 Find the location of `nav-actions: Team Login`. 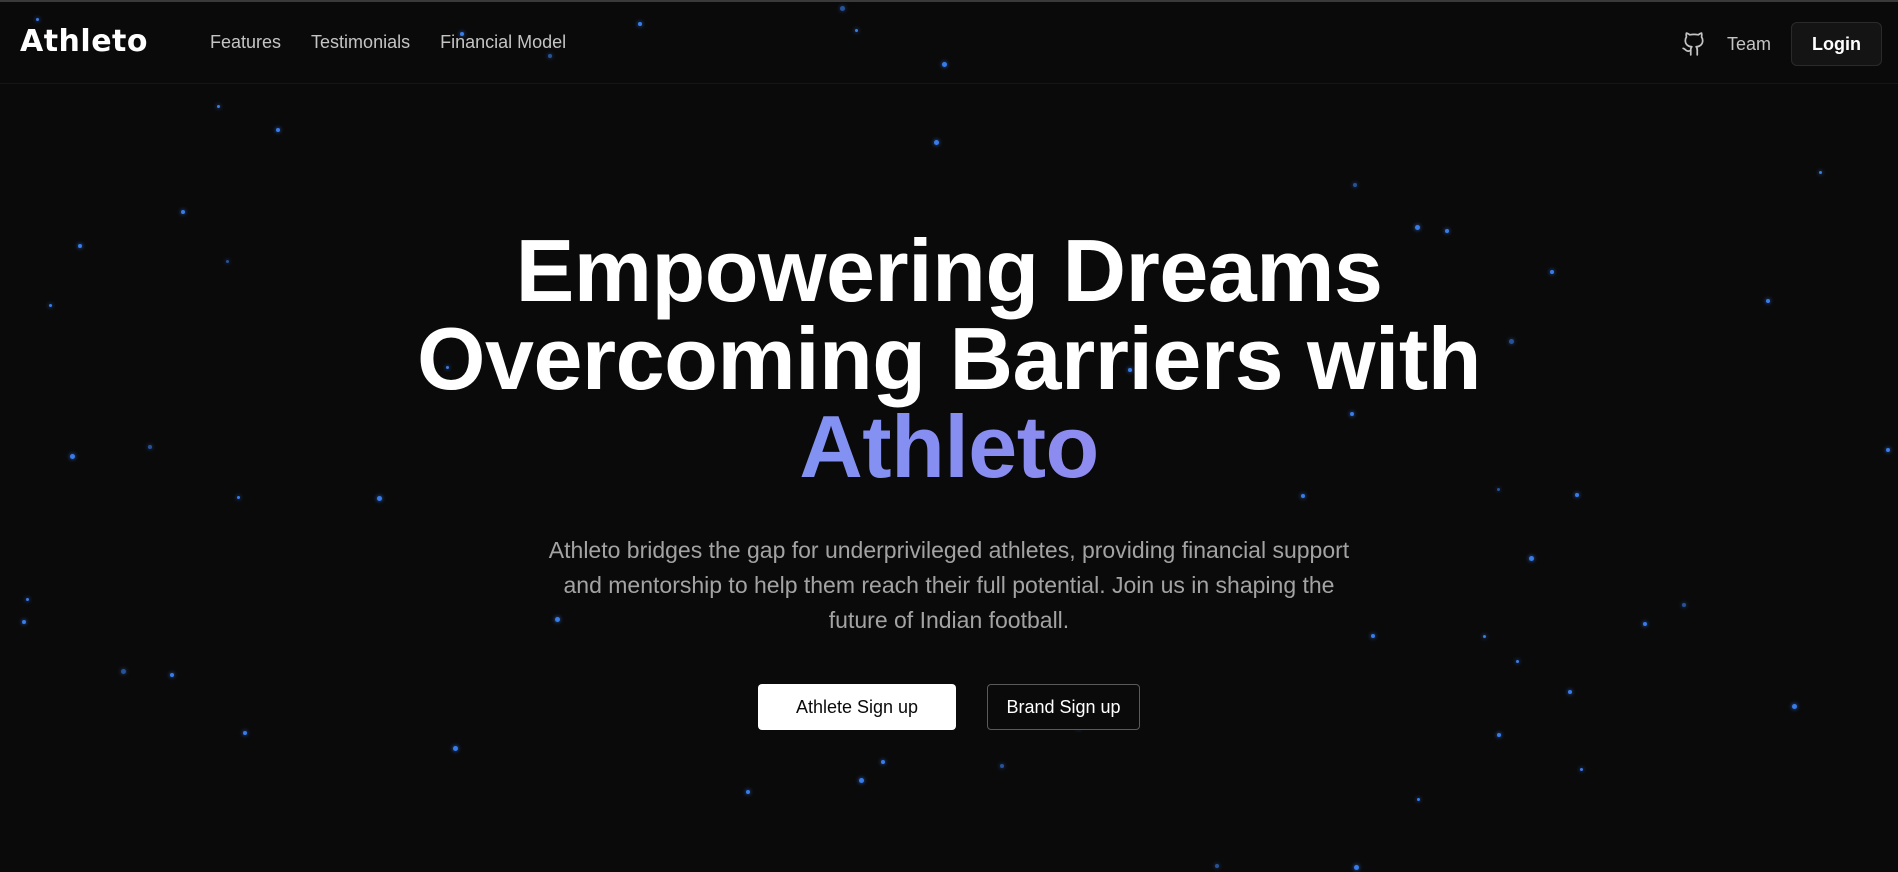

nav-actions: Team Login is located at coordinates (1781, 44).